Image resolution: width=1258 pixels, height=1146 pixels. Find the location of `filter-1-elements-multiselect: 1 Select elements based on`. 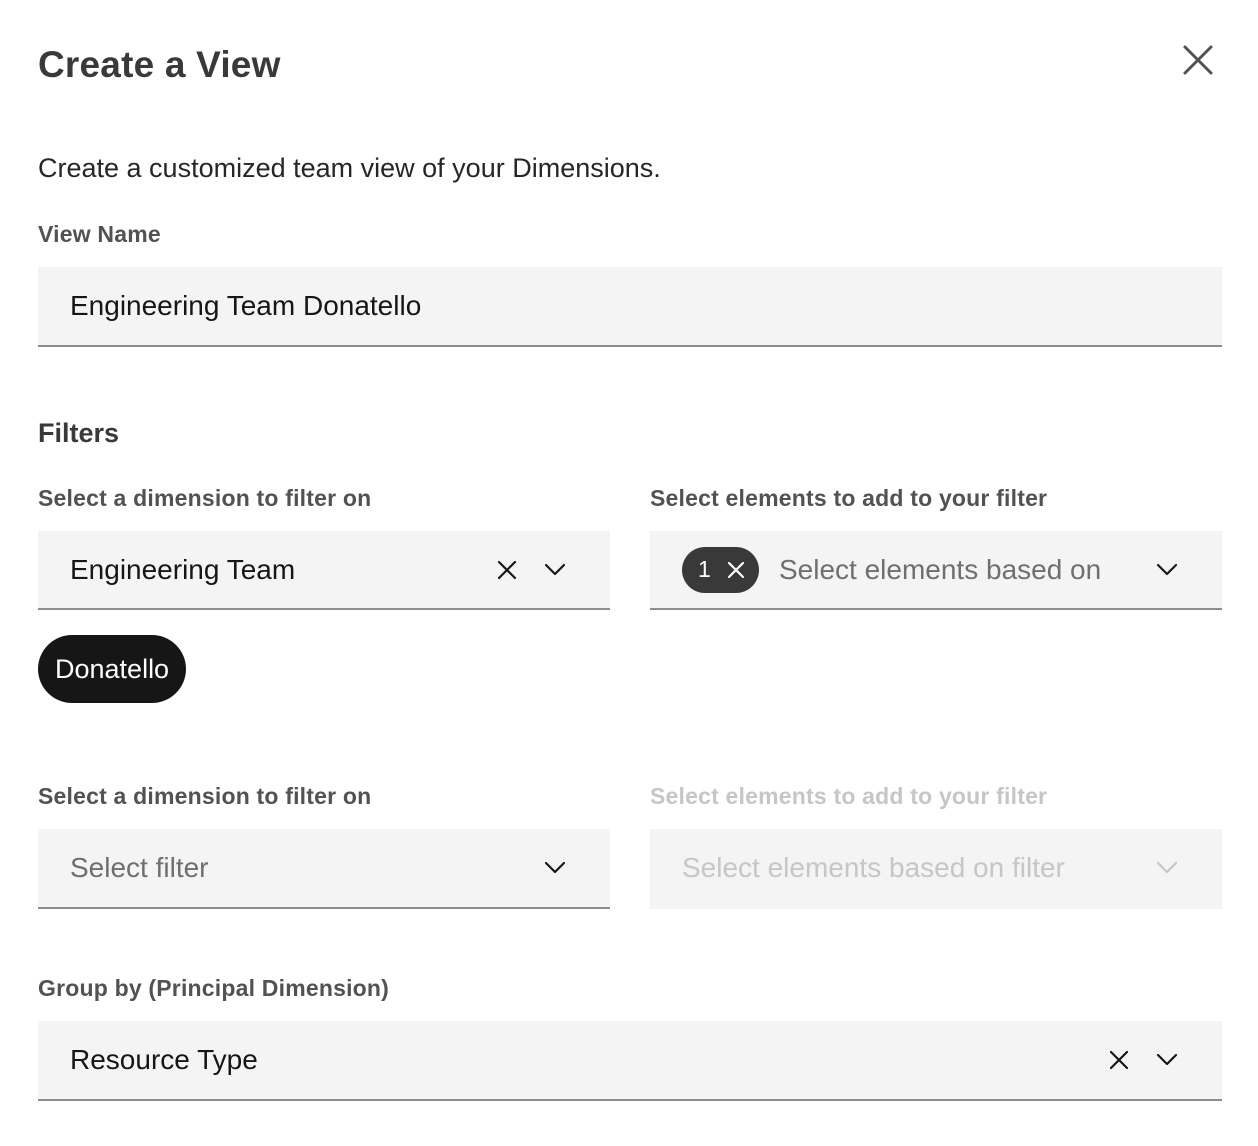

filter-1-elements-multiselect: 1 Select elements based on is located at coordinates (936, 570).